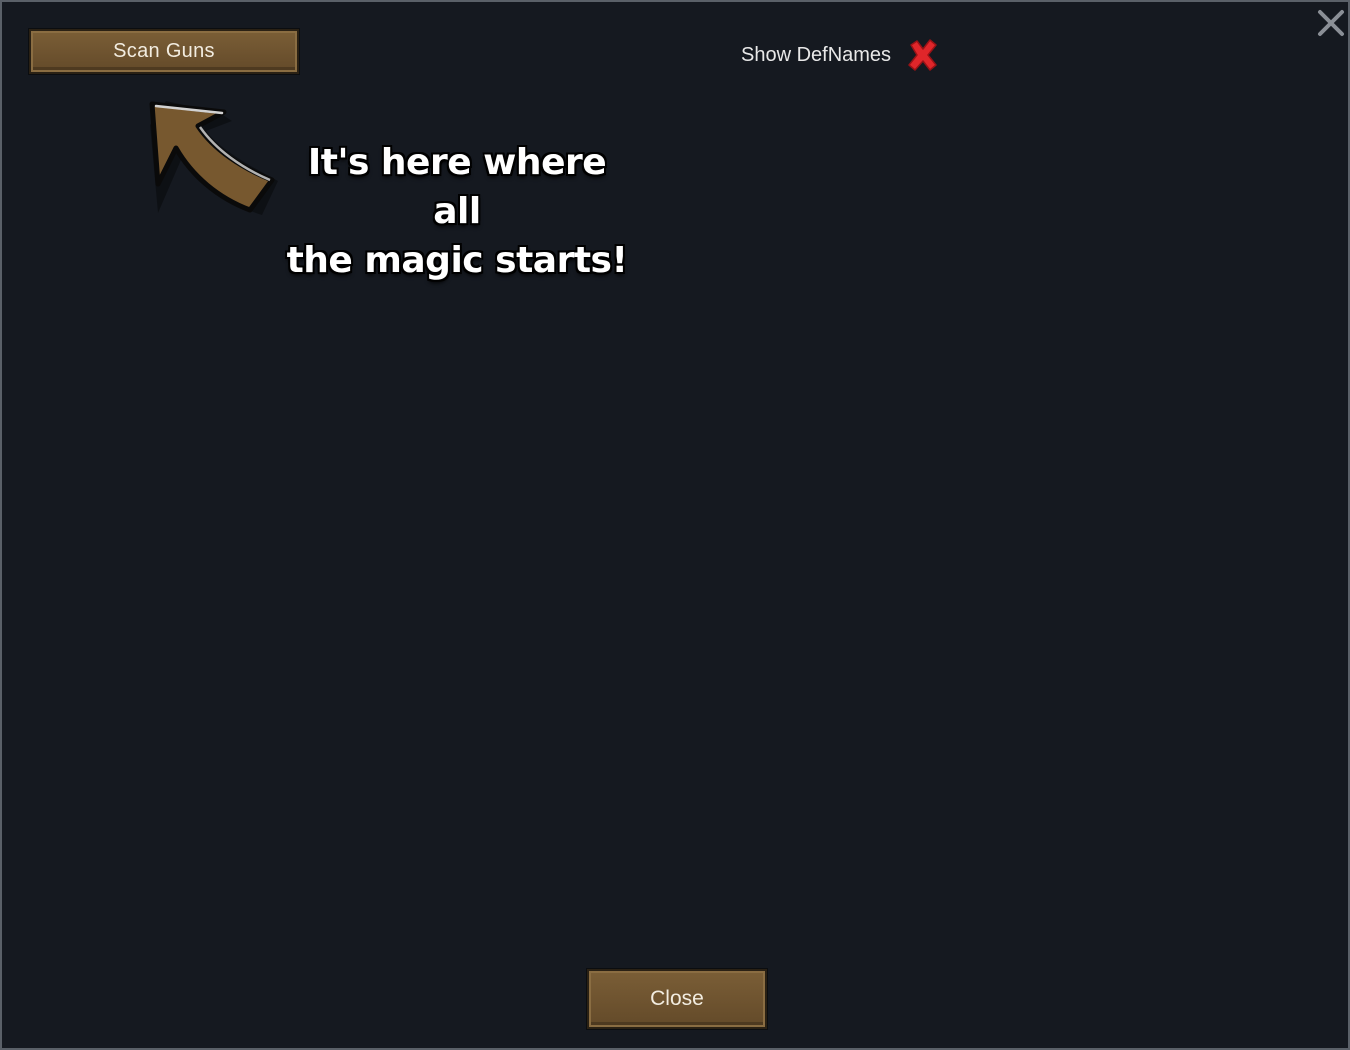 The width and height of the screenshot is (1350, 1050). Describe the element at coordinates (164, 51) in the screenshot. I see `scan-guns-button: Scan Guns` at that location.